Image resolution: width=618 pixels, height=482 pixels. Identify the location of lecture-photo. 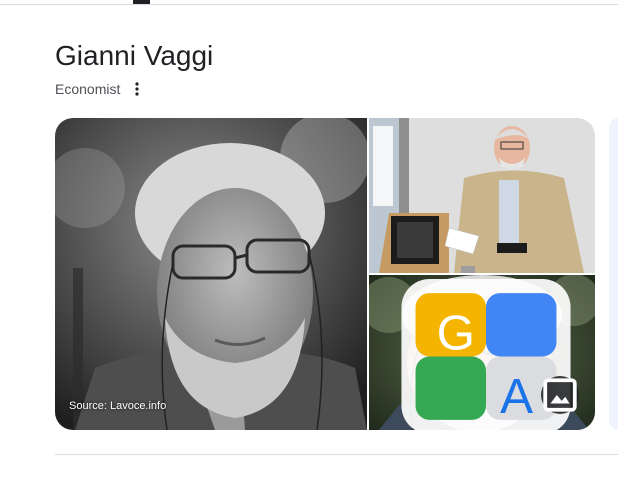
(482, 195).